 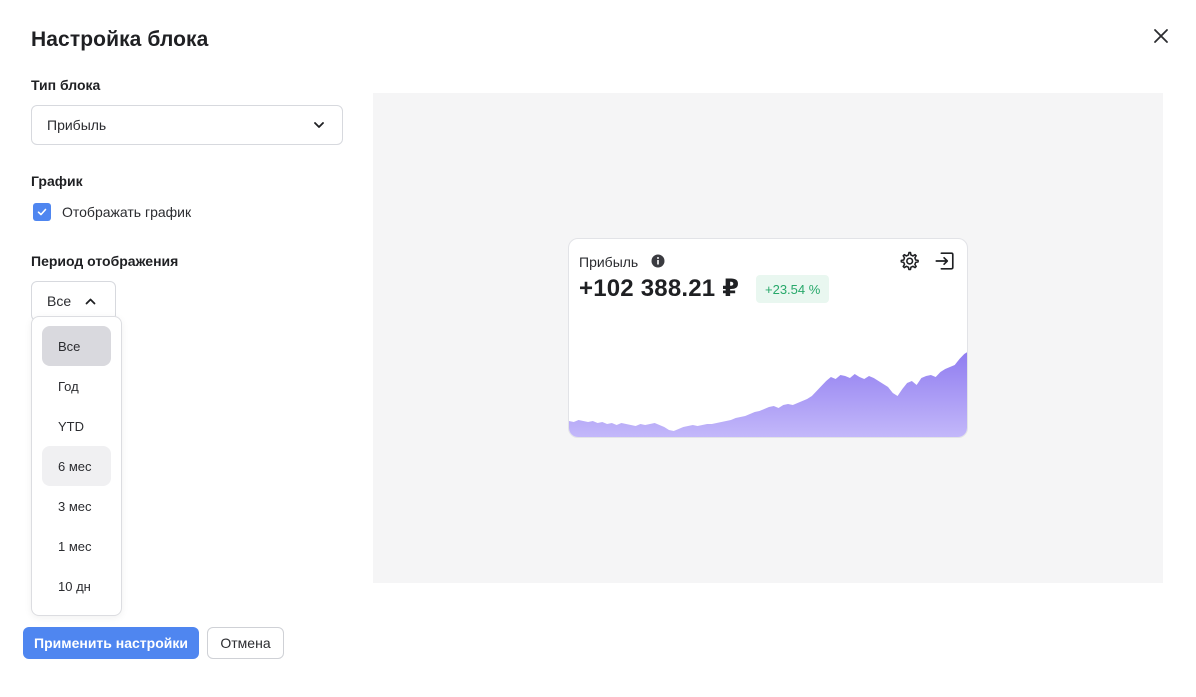 I want to click on period-value: Все, so click(x=59, y=301).